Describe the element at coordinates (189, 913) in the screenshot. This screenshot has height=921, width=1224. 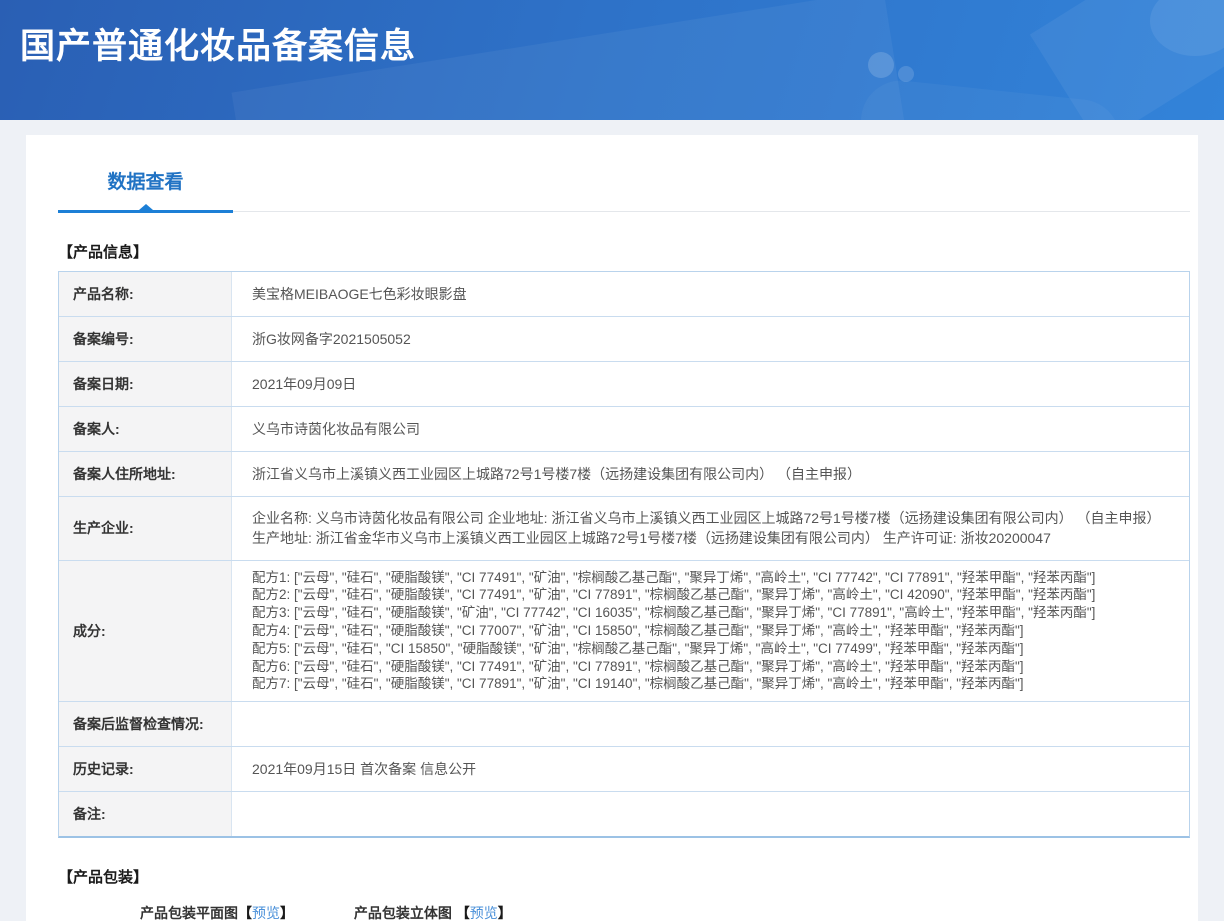
I see `packaging-flat-label: 产品包装平面图` at that location.